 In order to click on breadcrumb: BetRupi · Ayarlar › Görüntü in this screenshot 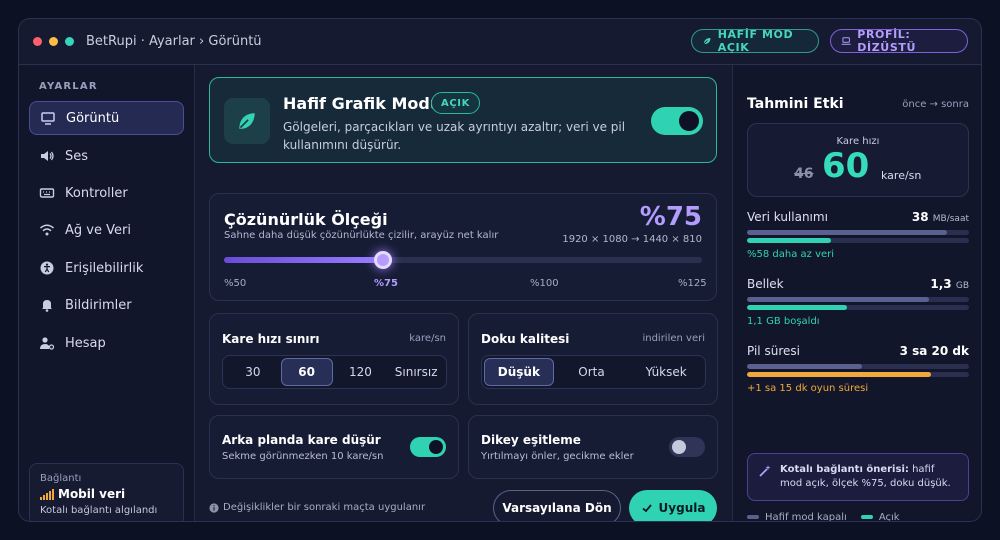, I will do `click(174, 41)`.